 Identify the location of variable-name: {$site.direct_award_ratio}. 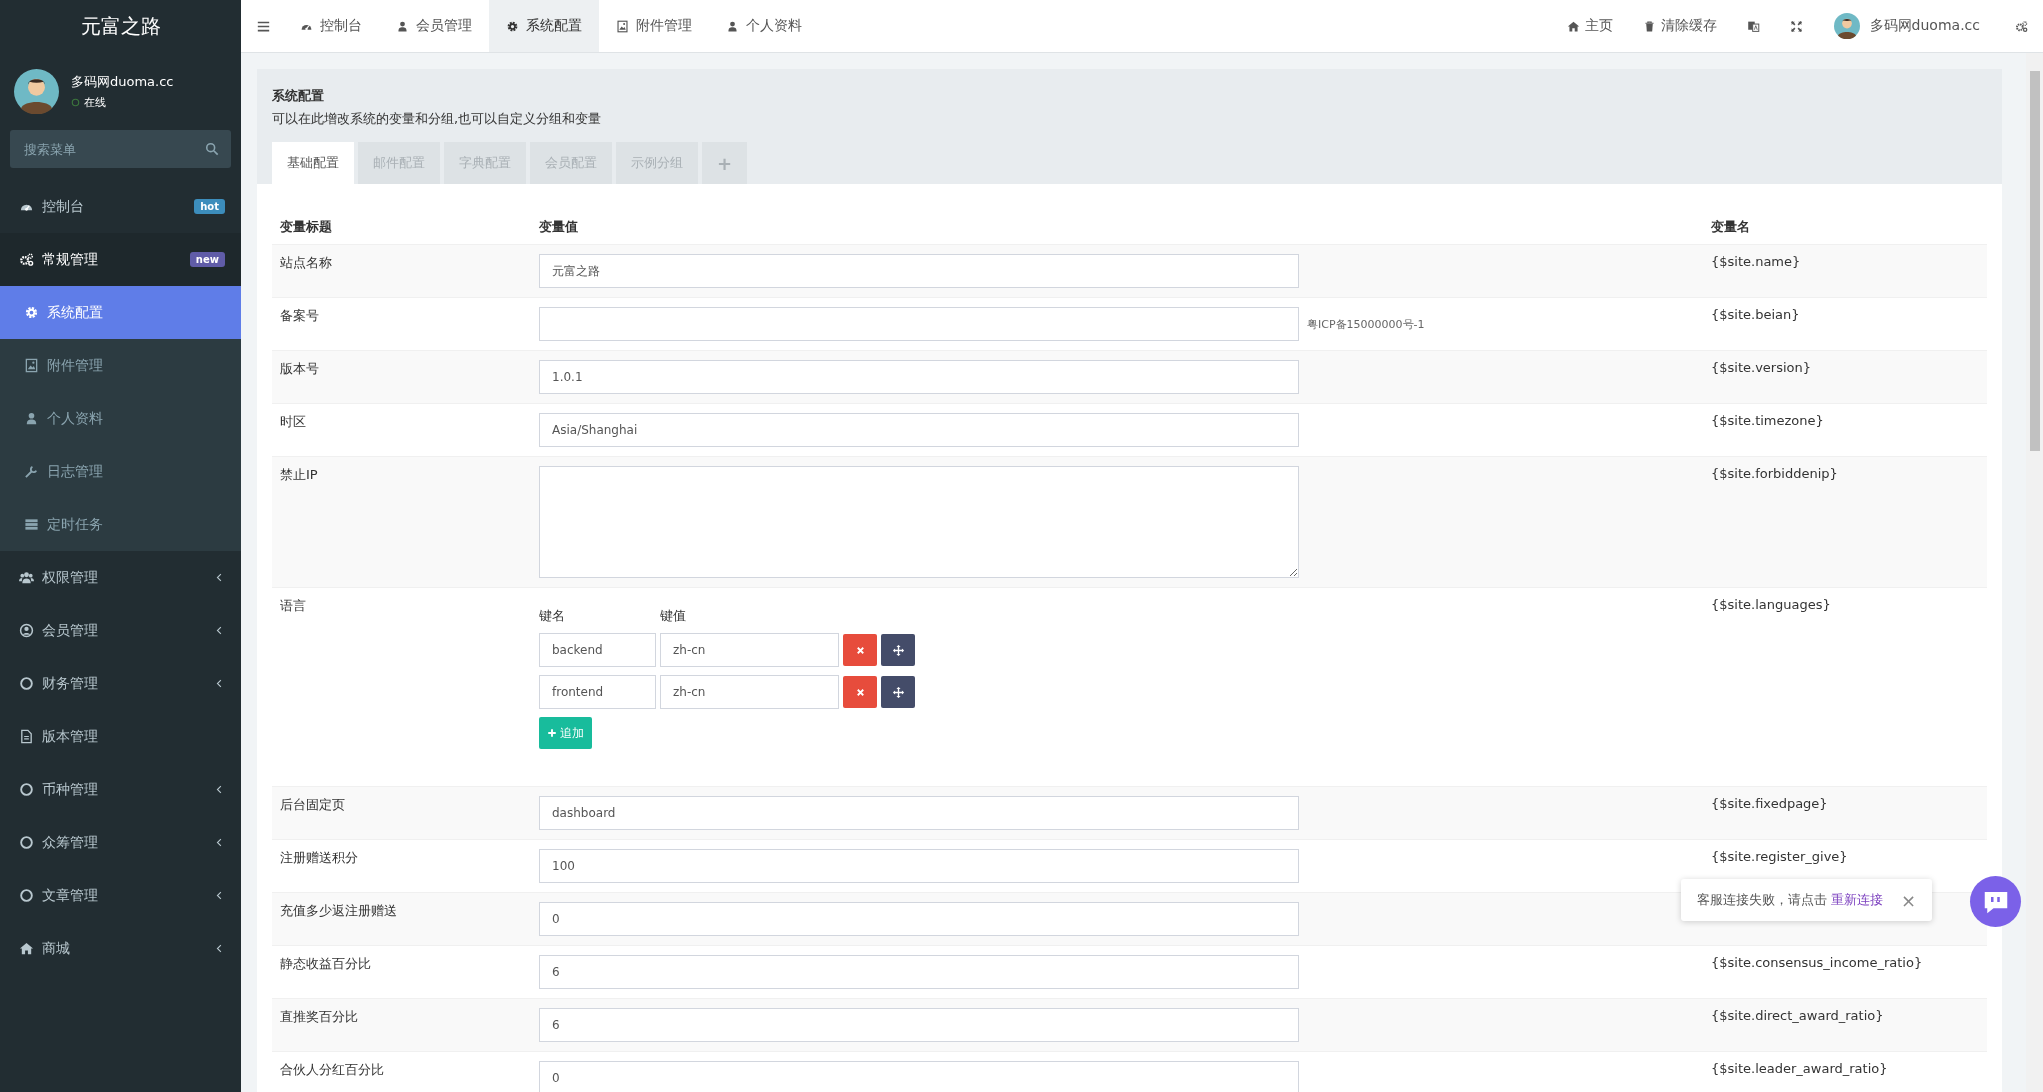
(1797, 1015).